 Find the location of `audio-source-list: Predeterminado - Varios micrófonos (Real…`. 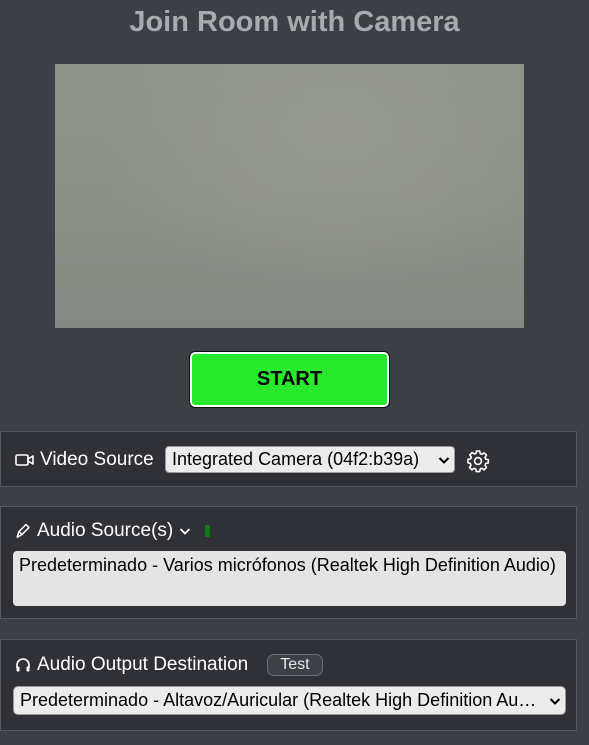

audio-source-list: Predeterminado - Varios micrófonos (Real… is located at coordinates (289, 578).